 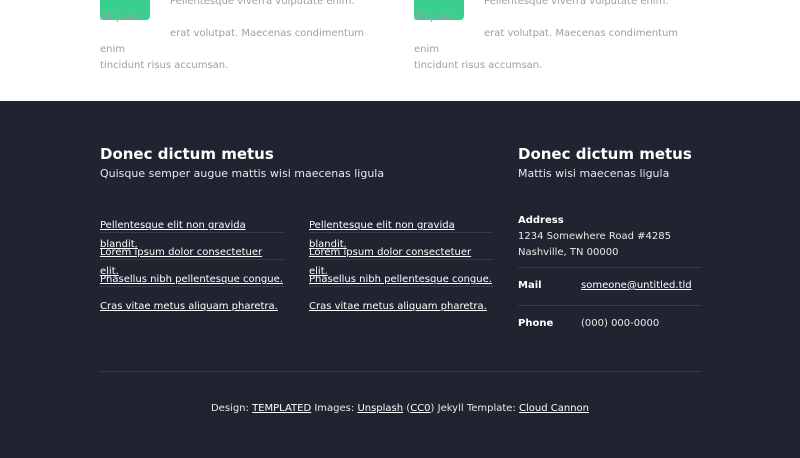 What do you see at coordinates (594, 236) in the screenshot?
I see `address-line1: 1234 Somewhere Road #4285` at bounding box center [594, 236].